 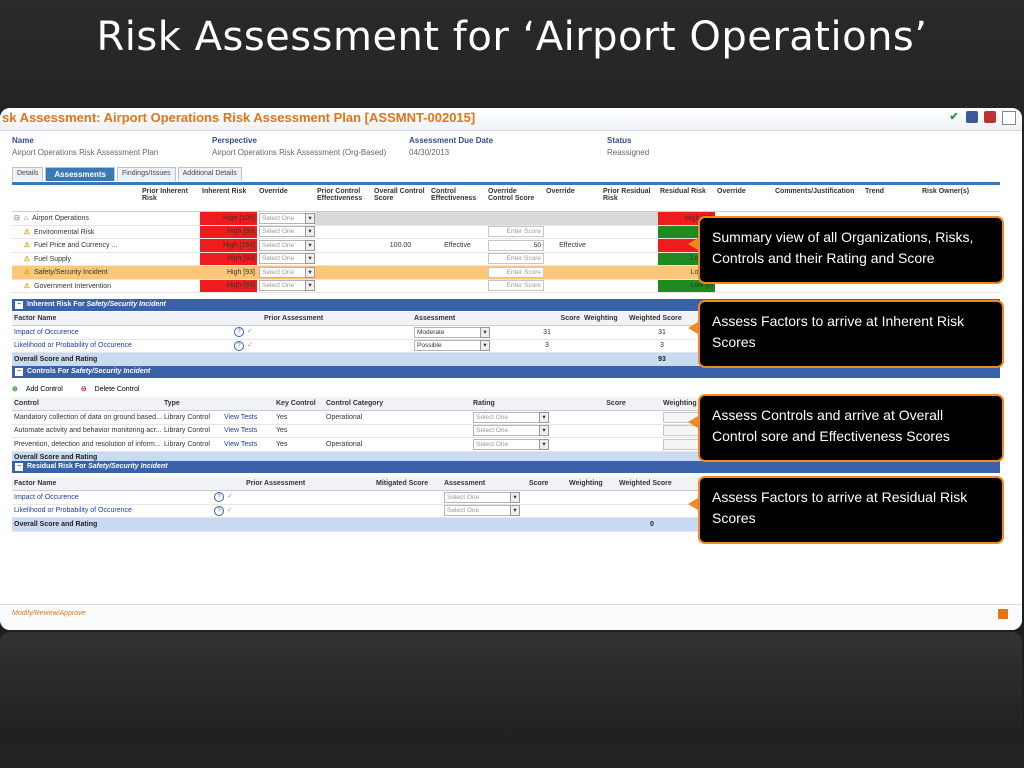 What do you see at coordinates (112, 484) in the screenshot?
I see `col-header: Factor Name` at bounding box center [112, 484].